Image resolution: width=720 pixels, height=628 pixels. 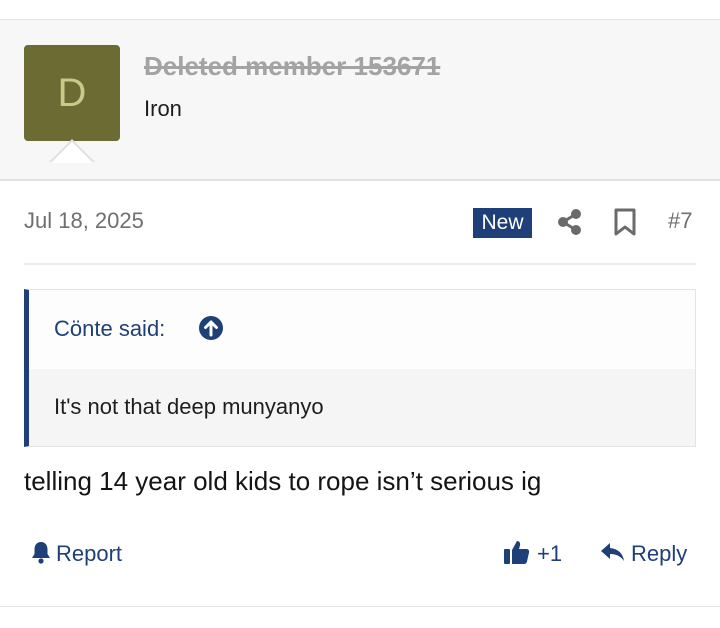 What do you see at coordinates (502, 223) in the screenshot?
I see `new-badge: New` at bounding box center [502, 223].